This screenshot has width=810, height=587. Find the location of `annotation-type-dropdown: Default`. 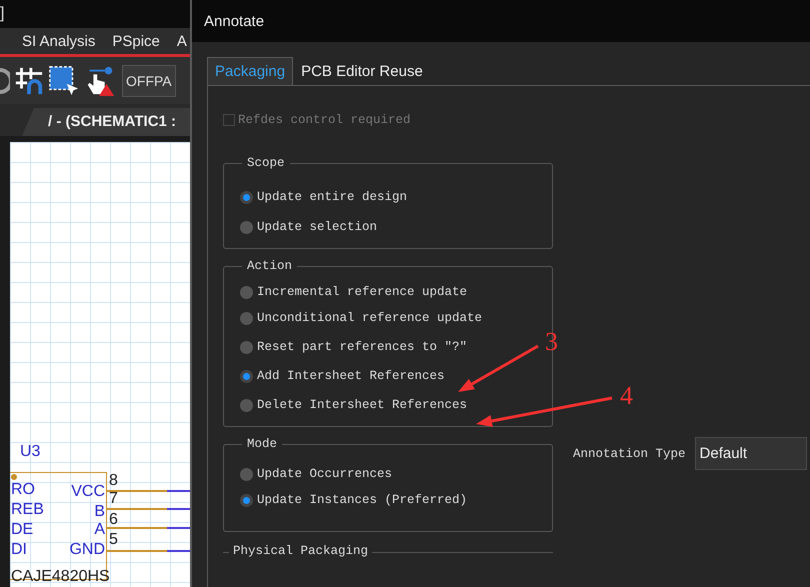

annotation-type-dropdown: Default is located at coordinates (750, 453).